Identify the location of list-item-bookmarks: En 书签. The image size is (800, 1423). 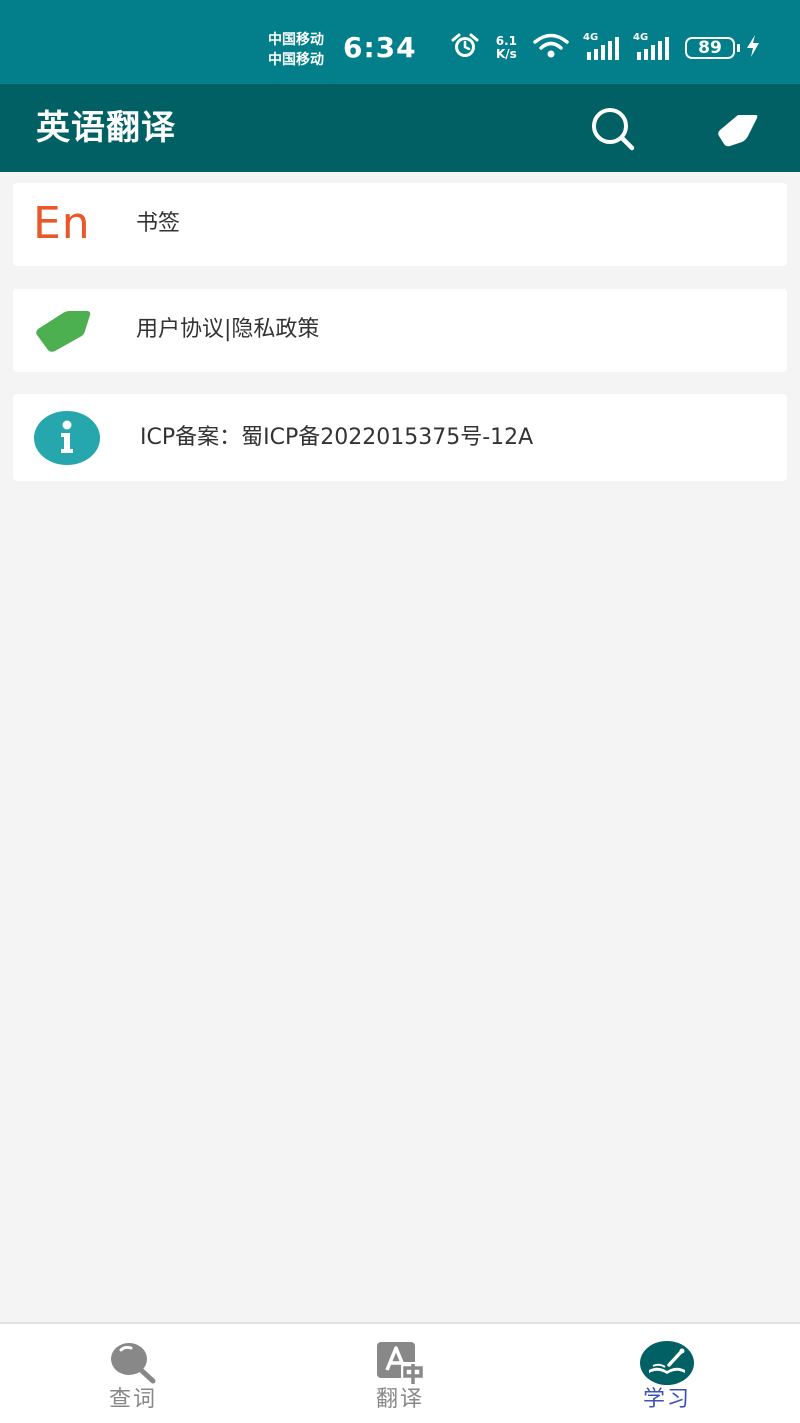
(400, 224).